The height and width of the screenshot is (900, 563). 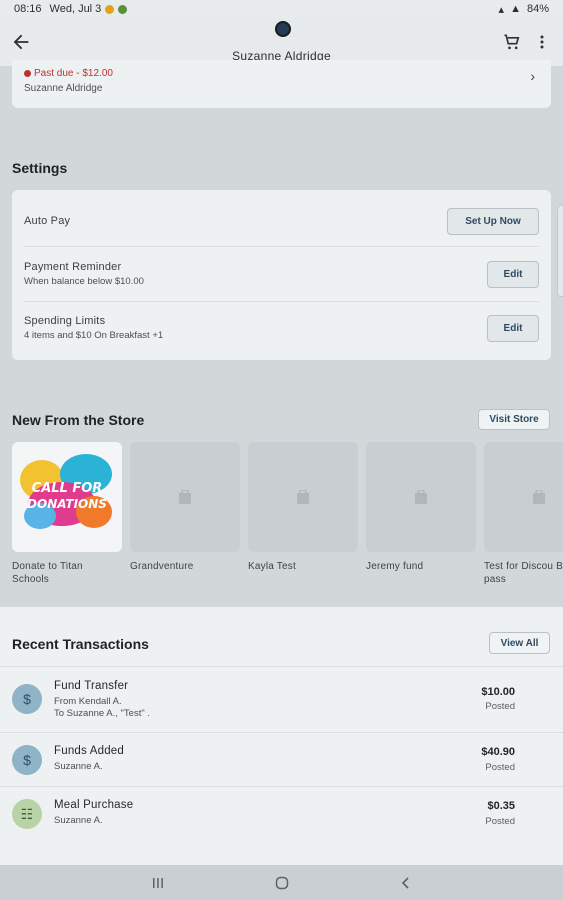 I want to click on edit-reminder-button: Edit, so click(x=513, y=274).